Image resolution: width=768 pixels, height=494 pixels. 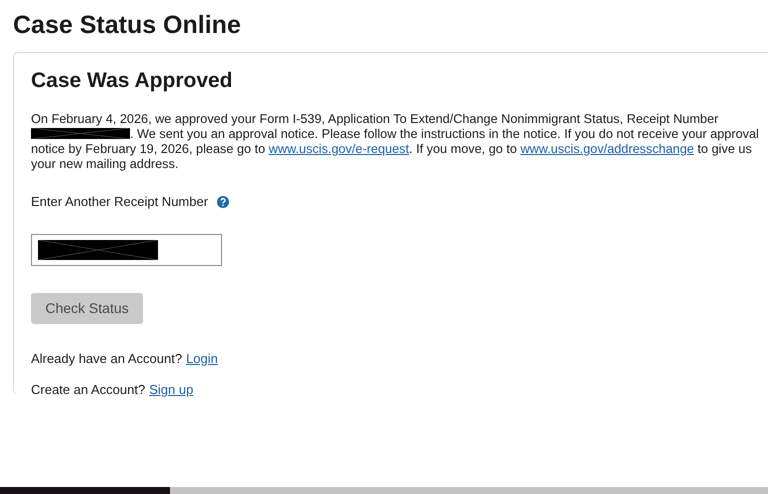 I want to click on help-icon, so click(x=223, y=202).